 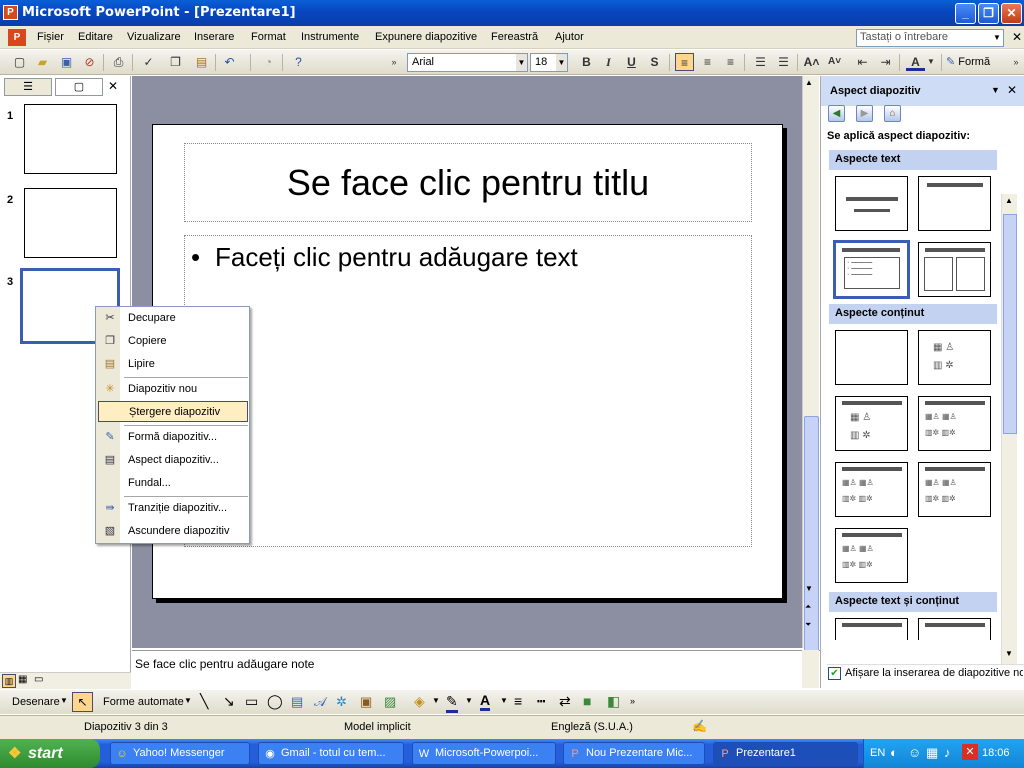 I want to click on font-select: Arial ▼, so click(x=467, y=62).